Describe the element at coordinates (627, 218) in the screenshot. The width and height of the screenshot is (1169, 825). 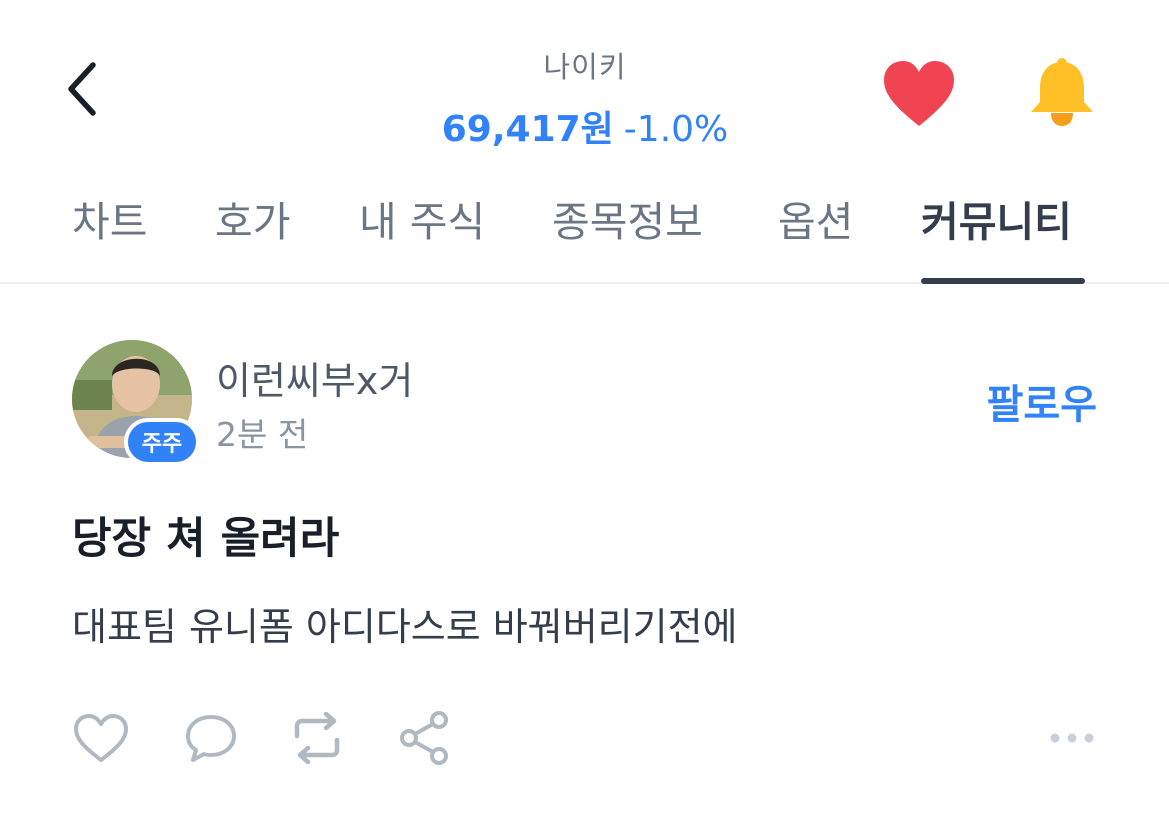
I see `tab-stock-info: 종목정보` at that location.